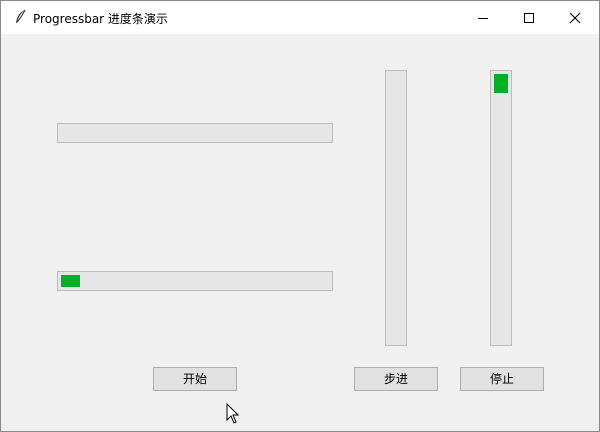 The height and width of the screenshot is (432, 600). What do you see at coordinates (100, 19) in the screenshot?
I see `window-title: Progressbar 进度条演示` at bounding box center [100, 19].